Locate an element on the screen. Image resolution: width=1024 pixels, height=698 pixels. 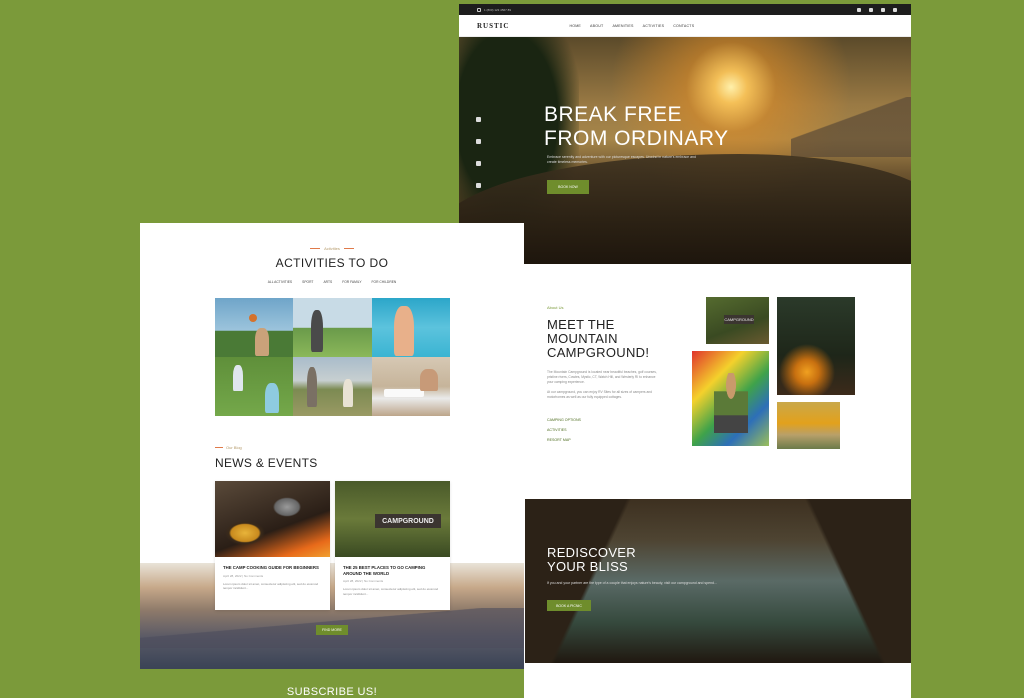
filter-all-activities: ALL ACTIVITIES is located at coordinates (280, 282).